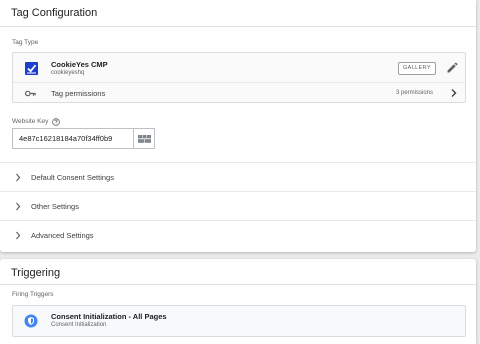  Describe the element at coordinates (56, 122) in the screenshot. I see `help-icon` at that location.